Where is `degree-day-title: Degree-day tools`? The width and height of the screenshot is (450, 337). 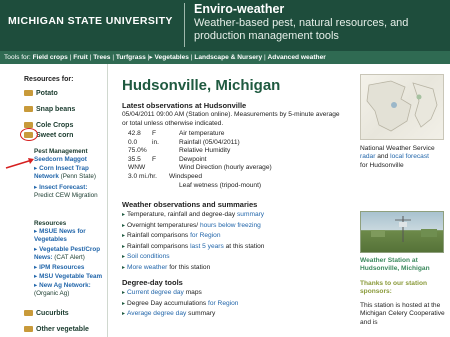 degree-day-title: Degree-day tools is located at coordinates (152, 282).